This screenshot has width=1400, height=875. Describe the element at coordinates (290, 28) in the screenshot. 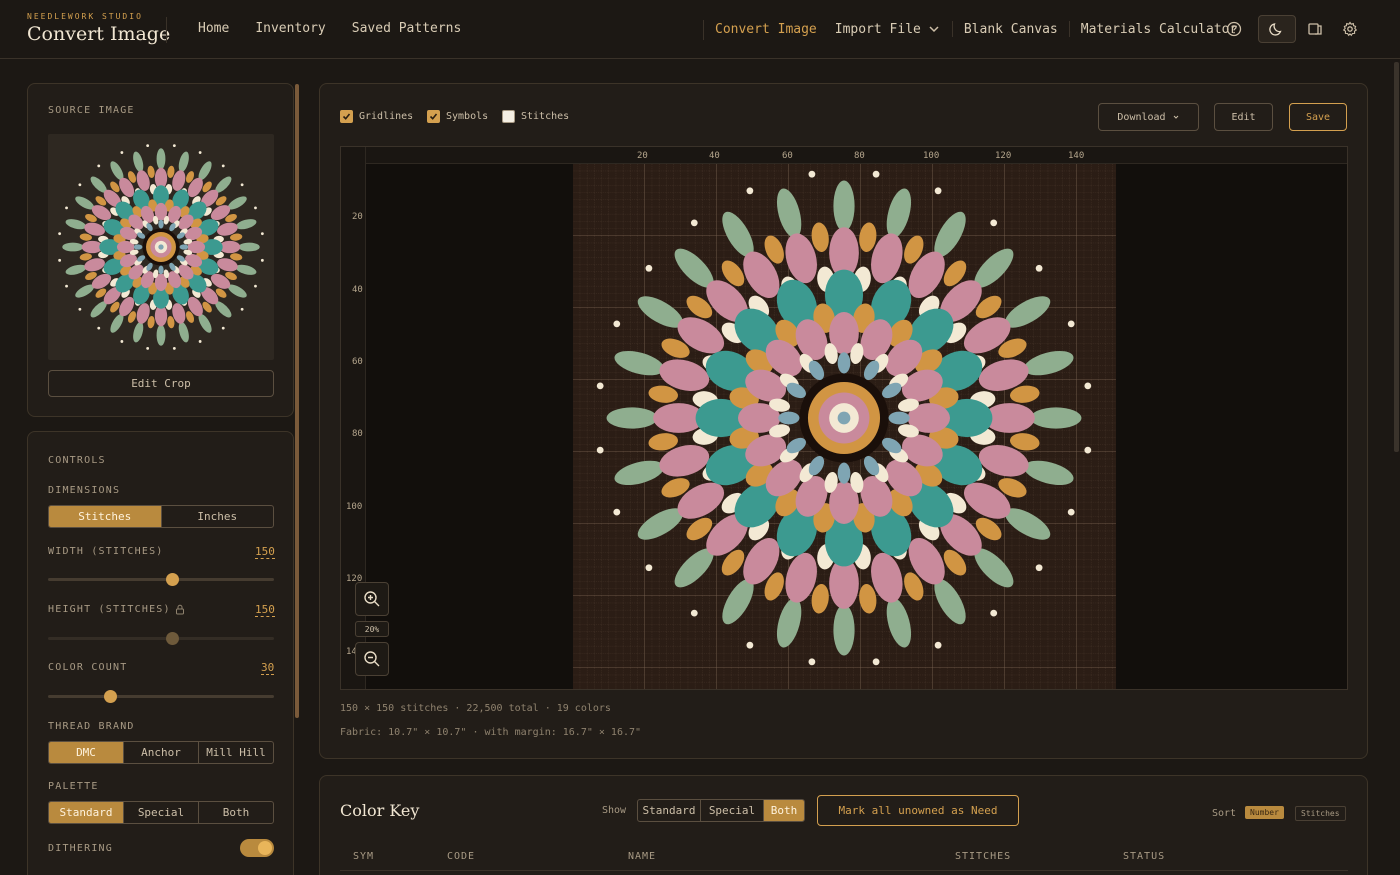

I see `nav-inventory: Inventory` at that location.